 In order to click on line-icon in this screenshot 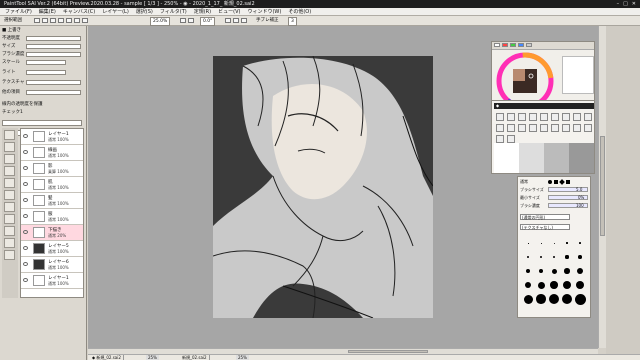, I will do `click(588, 128)`.